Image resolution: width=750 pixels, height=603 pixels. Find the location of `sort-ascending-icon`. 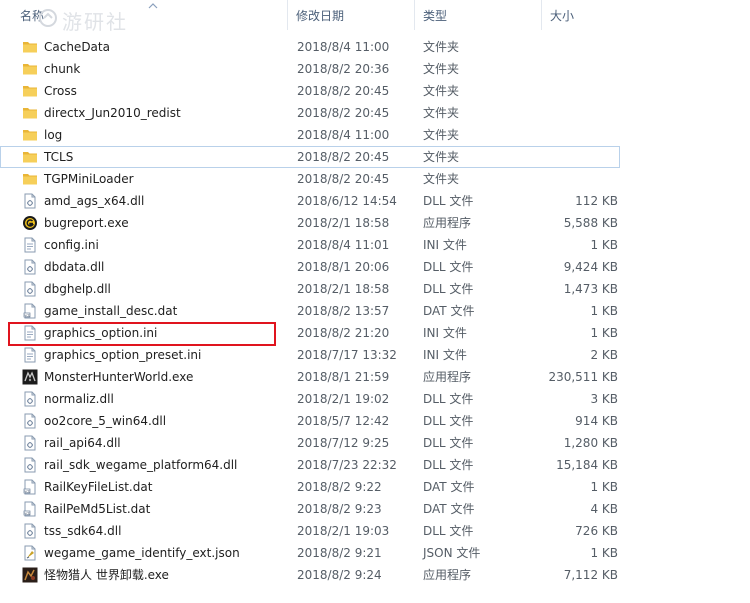

sort-ascending-icon is located at coordinates (153, 6).